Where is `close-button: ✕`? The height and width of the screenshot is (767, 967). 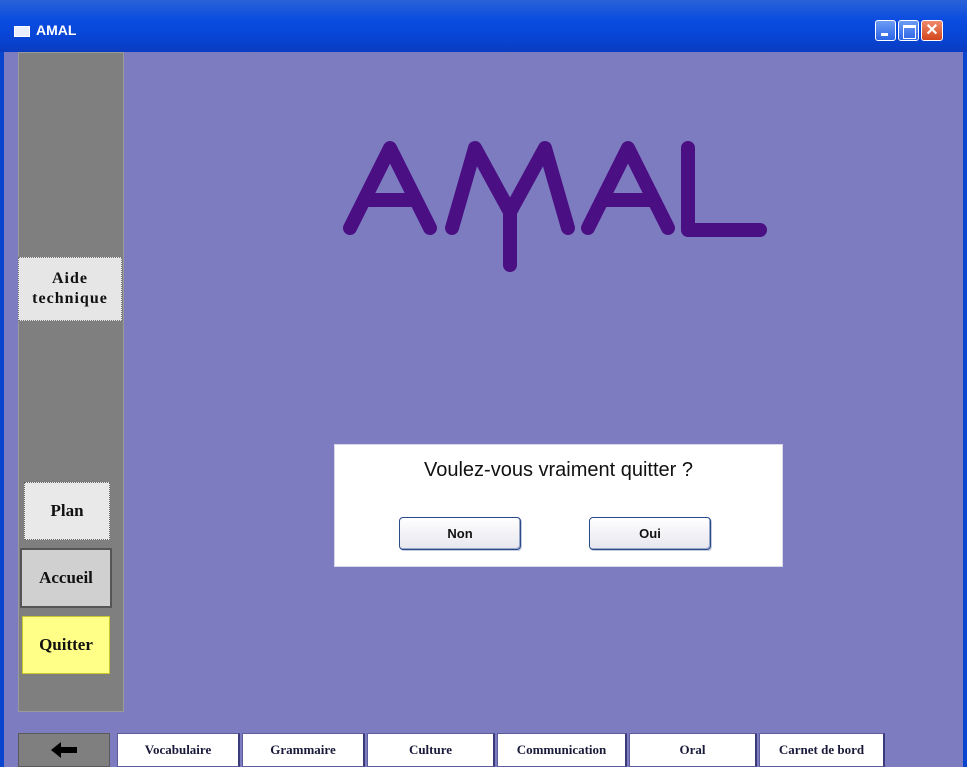
close-button: ✕ is located at coordinates (932, 30).